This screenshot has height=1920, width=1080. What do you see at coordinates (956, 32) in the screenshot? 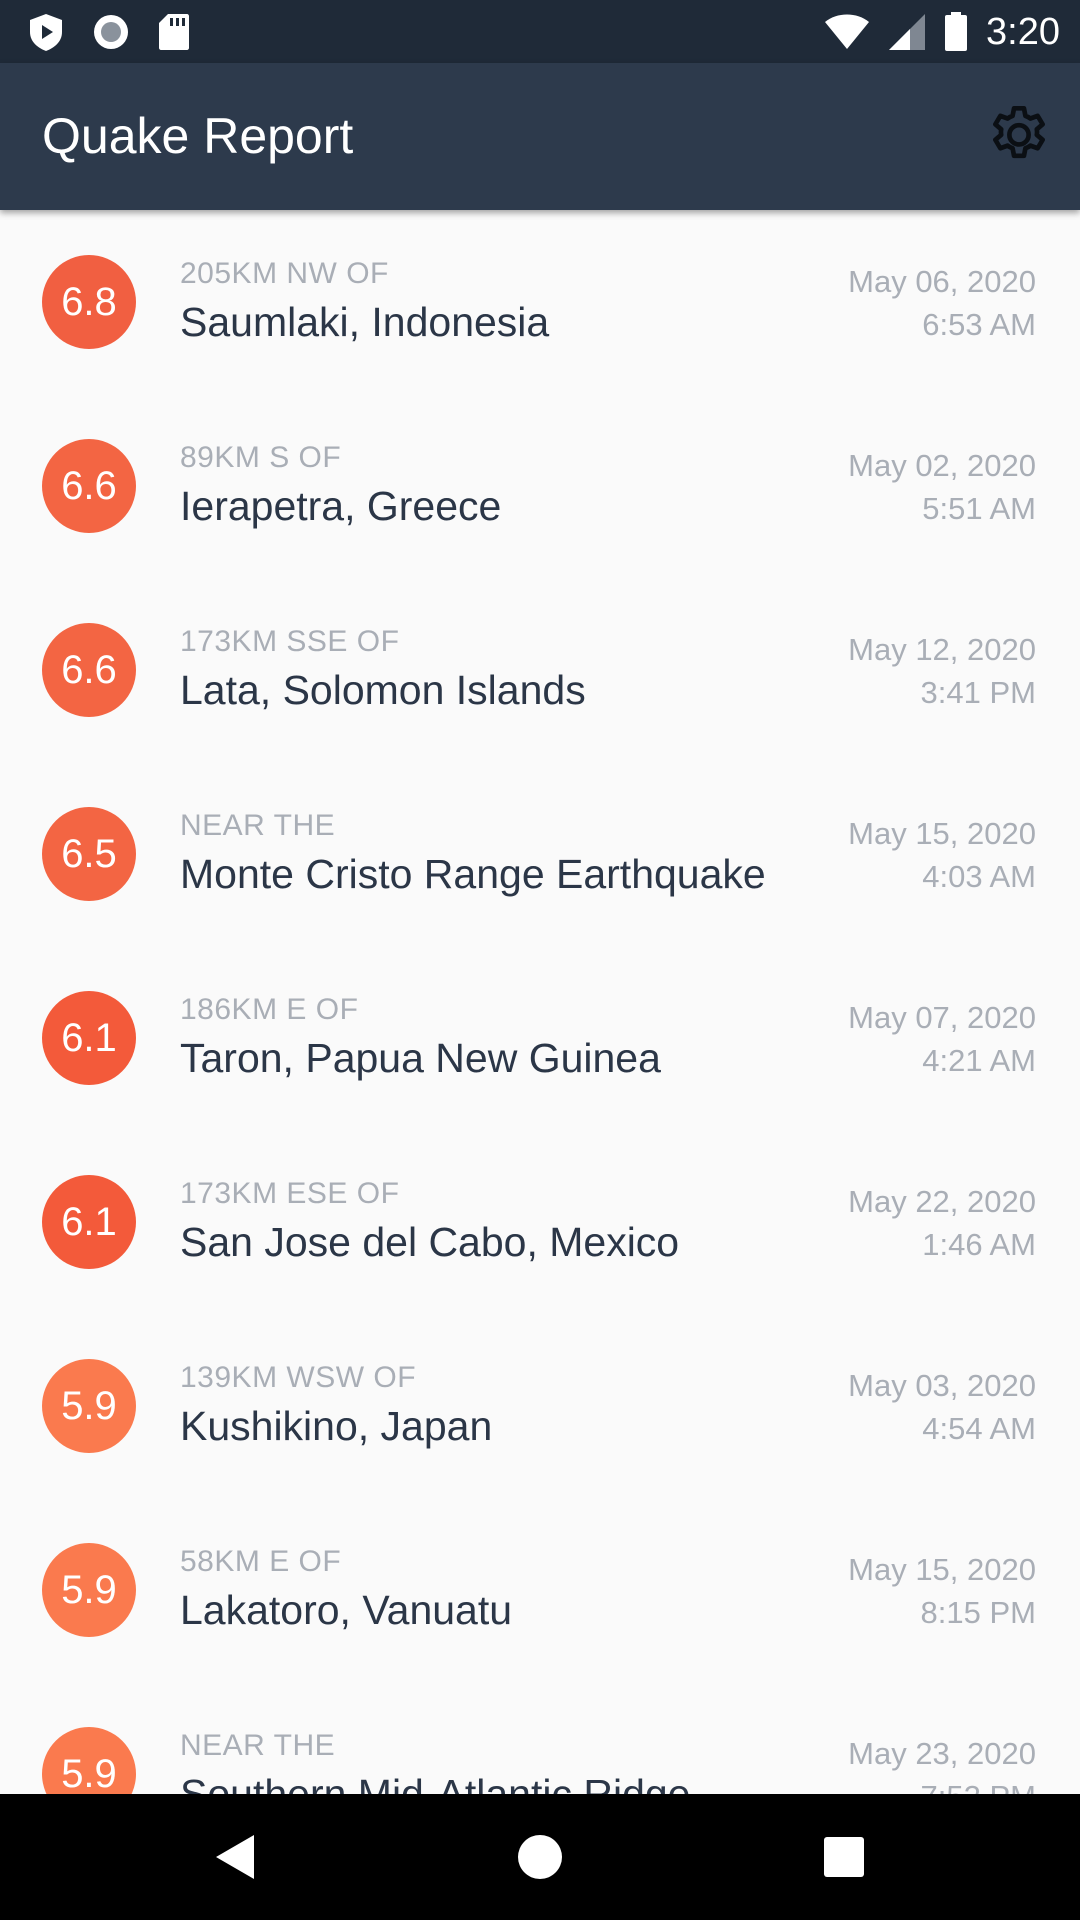
I see `battery-icon` at bounding box center [956, 32].